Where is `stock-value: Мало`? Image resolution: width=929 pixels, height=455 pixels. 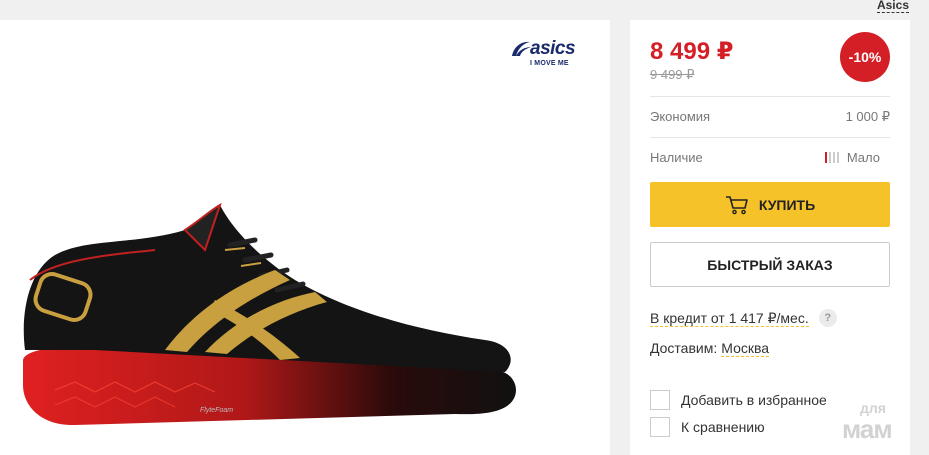
stock-value: Мало is located at coordinates (852, 157).